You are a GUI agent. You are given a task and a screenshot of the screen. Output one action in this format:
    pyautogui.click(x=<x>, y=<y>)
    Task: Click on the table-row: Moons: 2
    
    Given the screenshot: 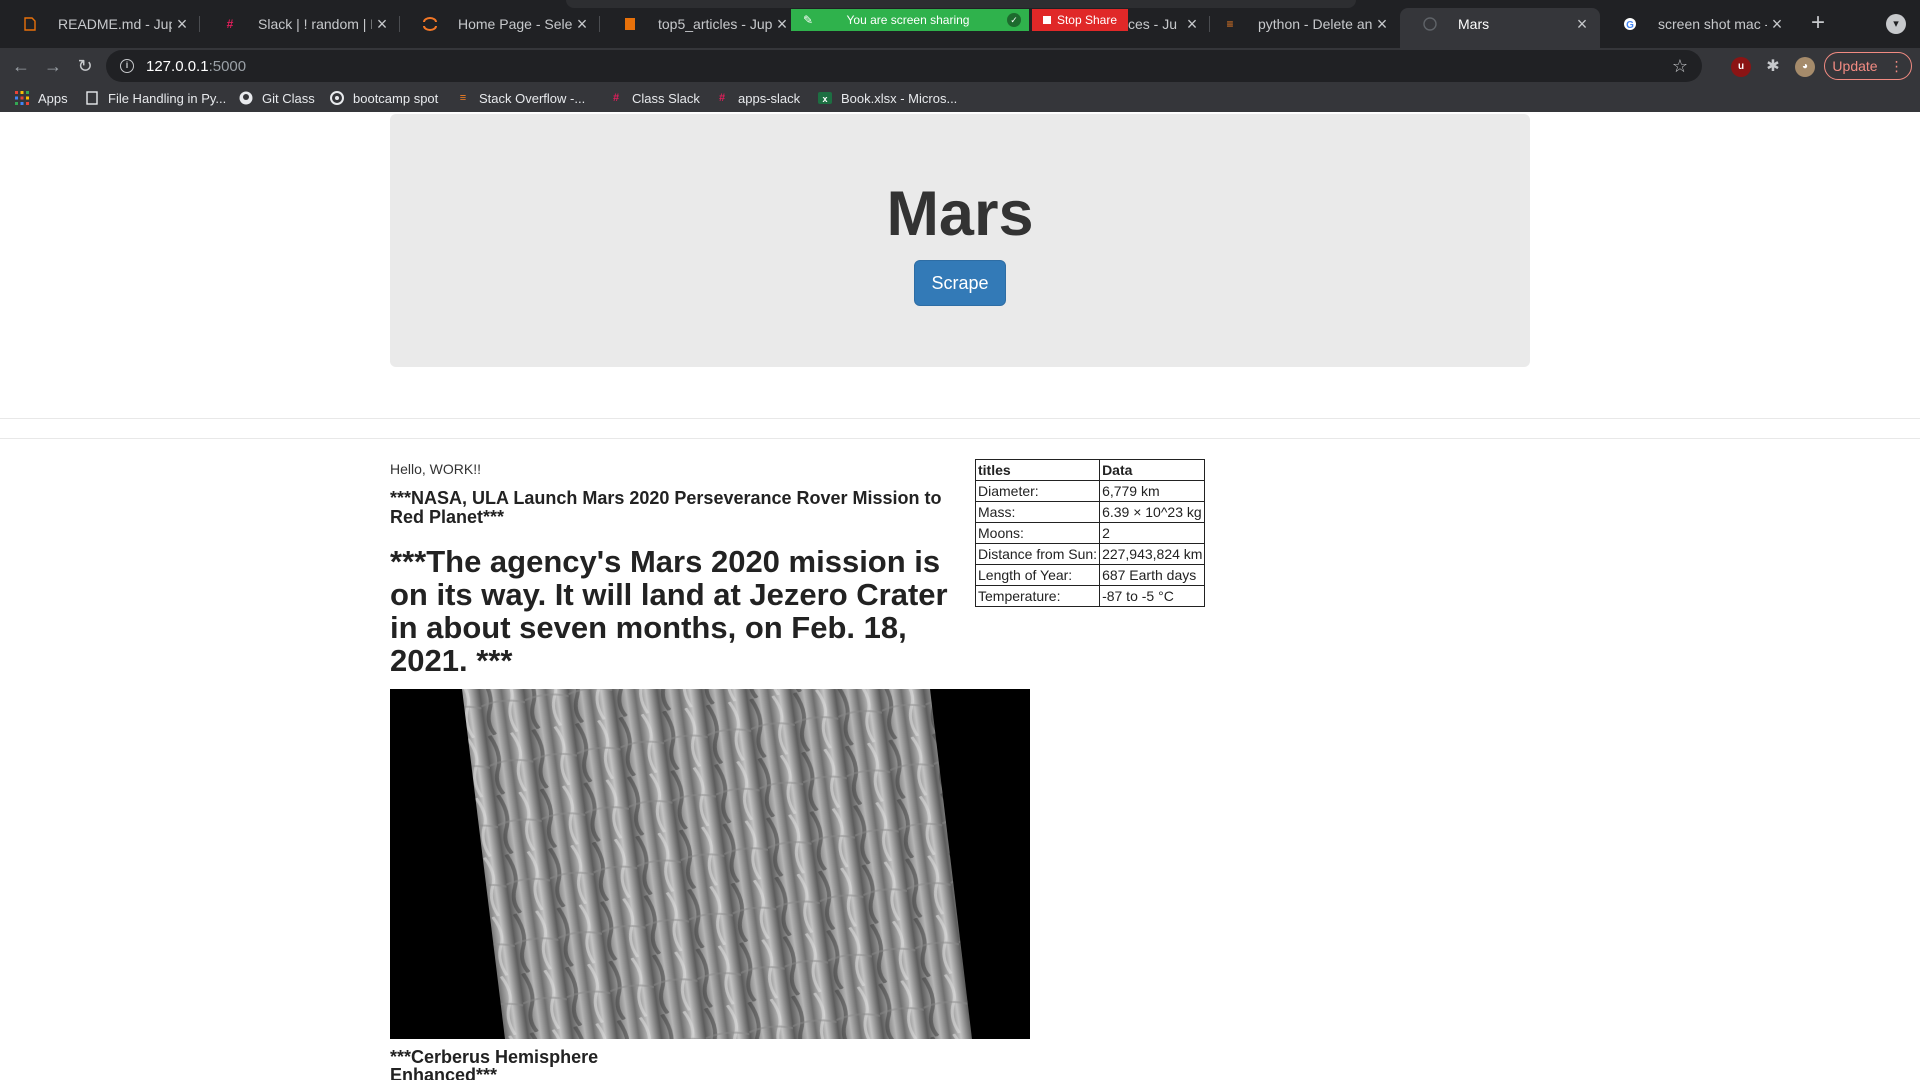 What is the action you would take?
    pyautogui.click(x=1090, y=533)
    